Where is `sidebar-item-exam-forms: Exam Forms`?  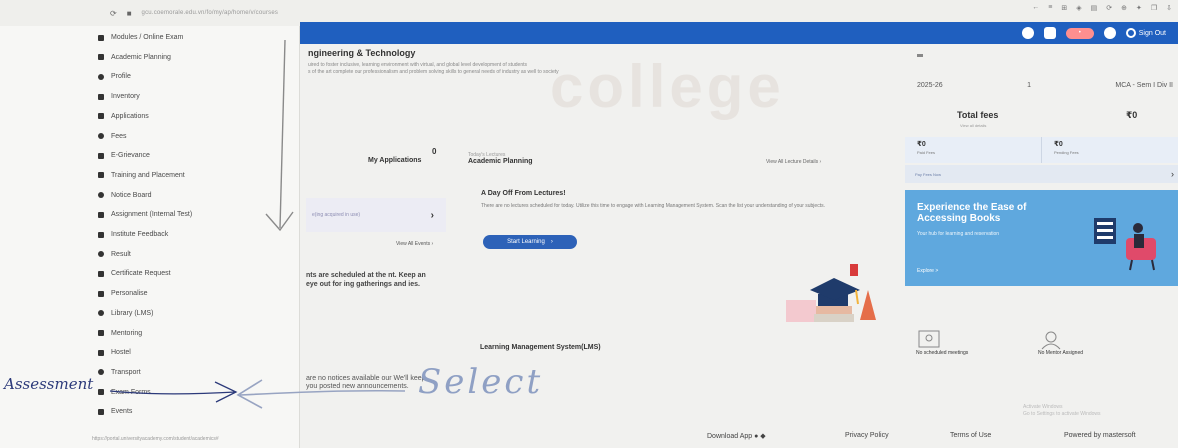
sidebar-item-exam-forms: Exam Forms is located at coordinates (124, 392).